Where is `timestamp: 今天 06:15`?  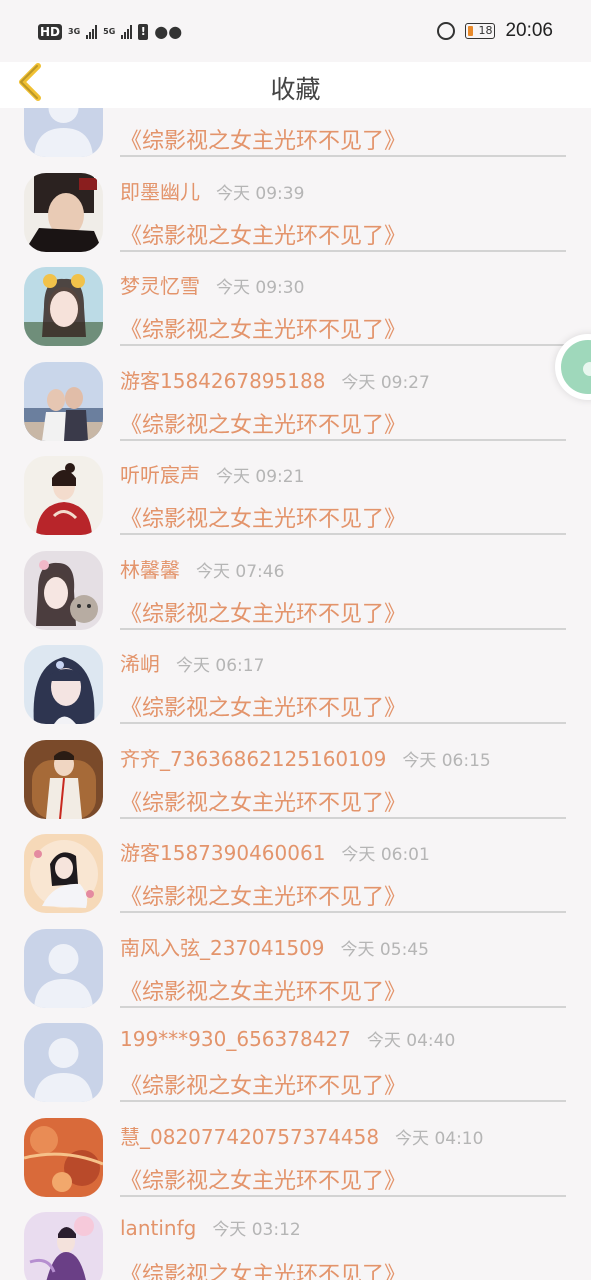
timestamp: 今天 06:15 is located at coordinates (446, 760).